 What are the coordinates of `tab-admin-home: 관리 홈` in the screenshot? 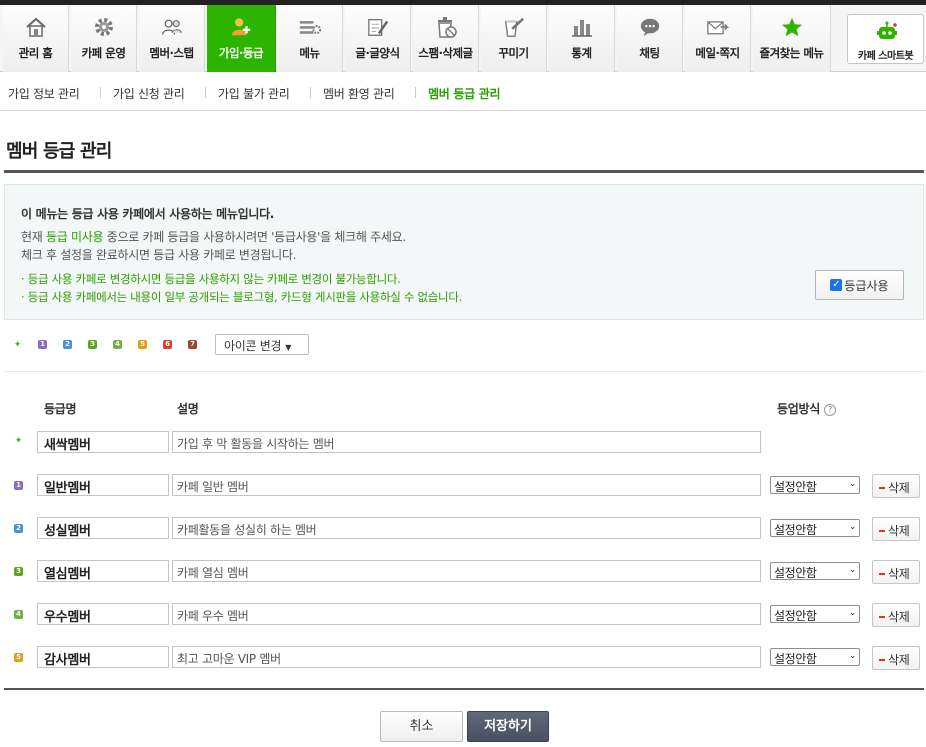 It's located at (36, 38).